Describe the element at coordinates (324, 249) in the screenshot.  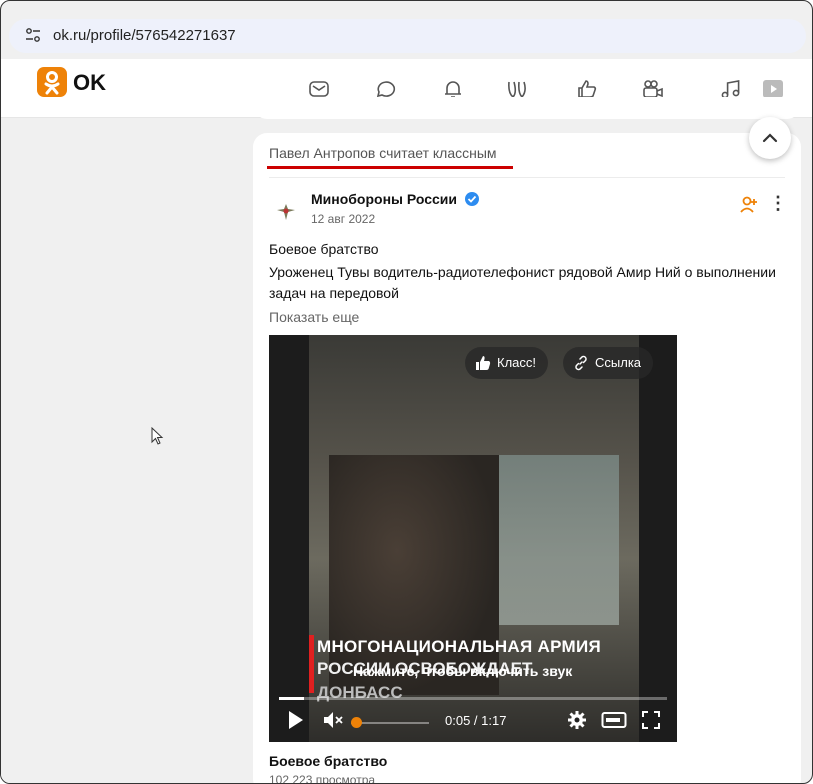
I see `post-title: Боевое братство` at that location.